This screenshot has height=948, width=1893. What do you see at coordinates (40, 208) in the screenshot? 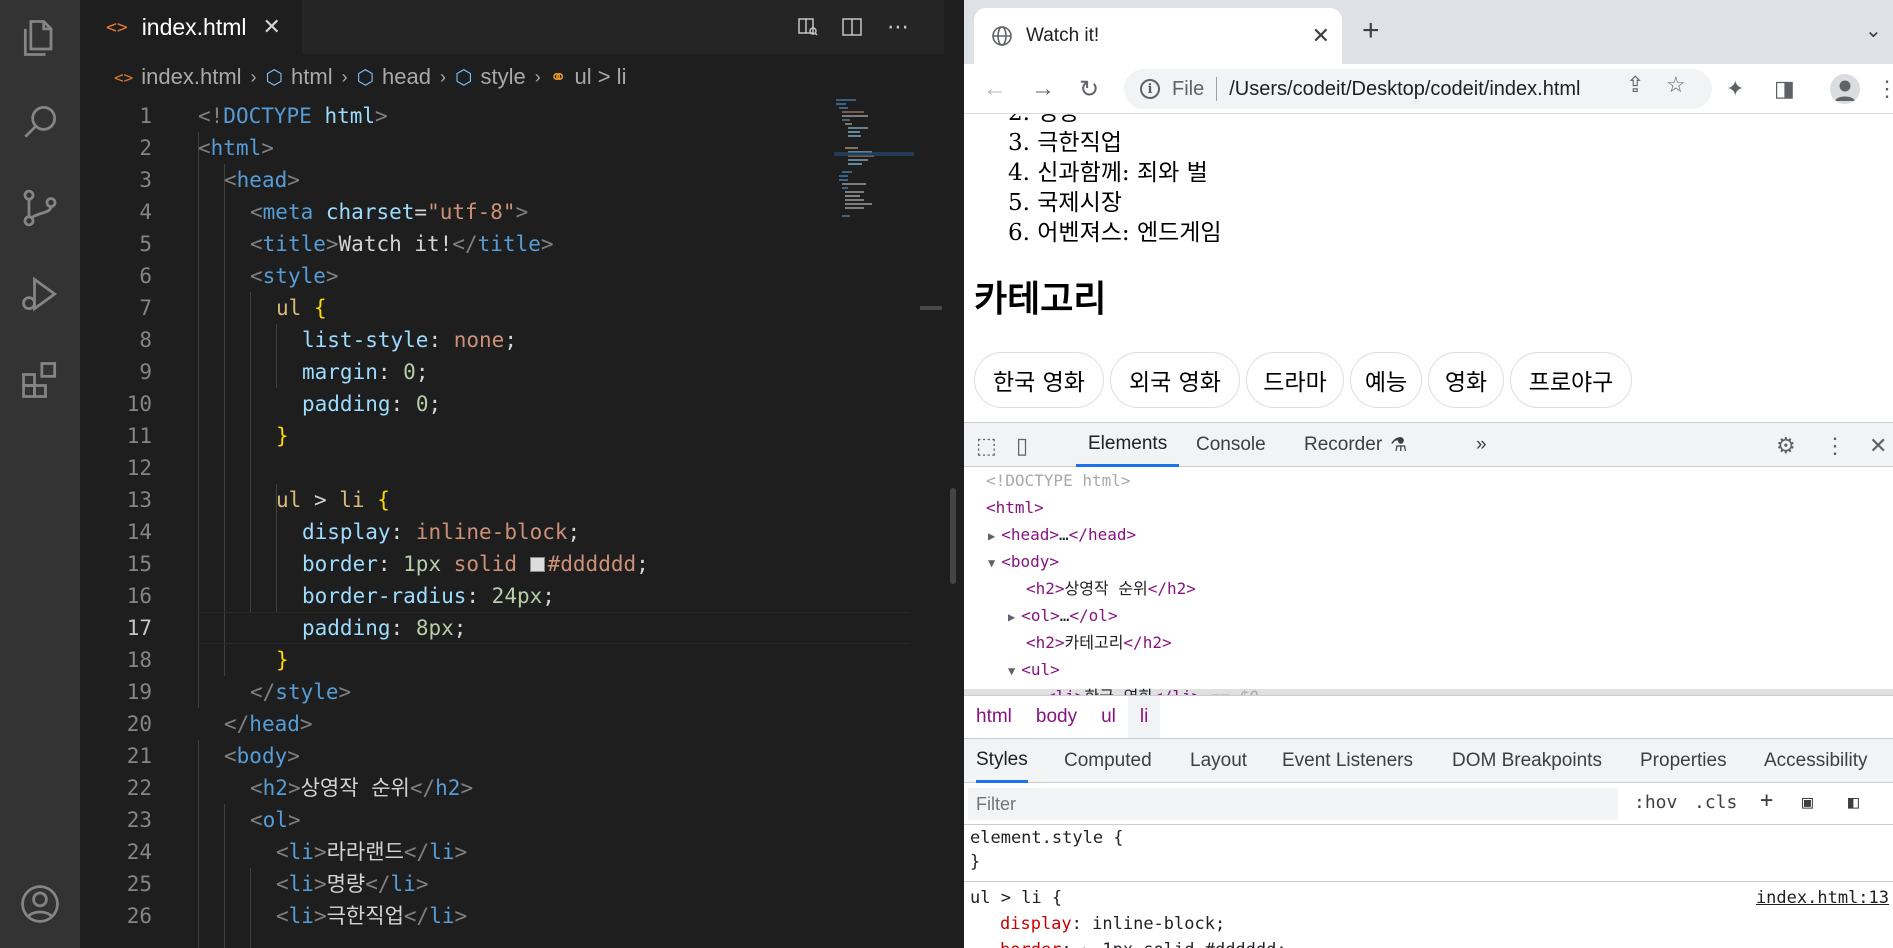
I see `source-control-icon` at bounding box center [40, 208].